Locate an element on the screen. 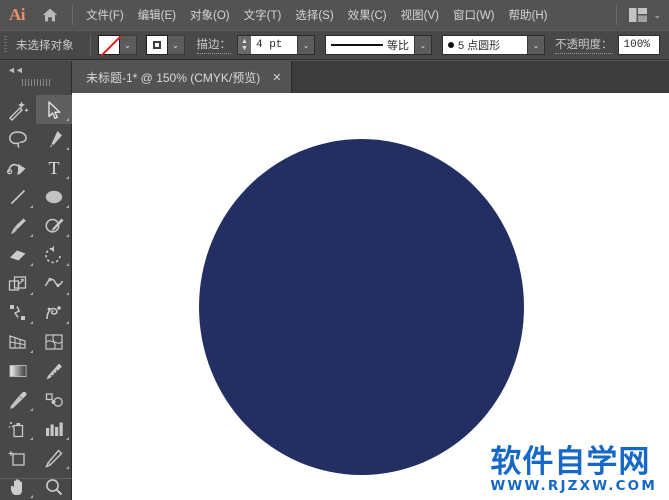 The image size is (669, 500). tool-scale is located at coordinates (18, 283).